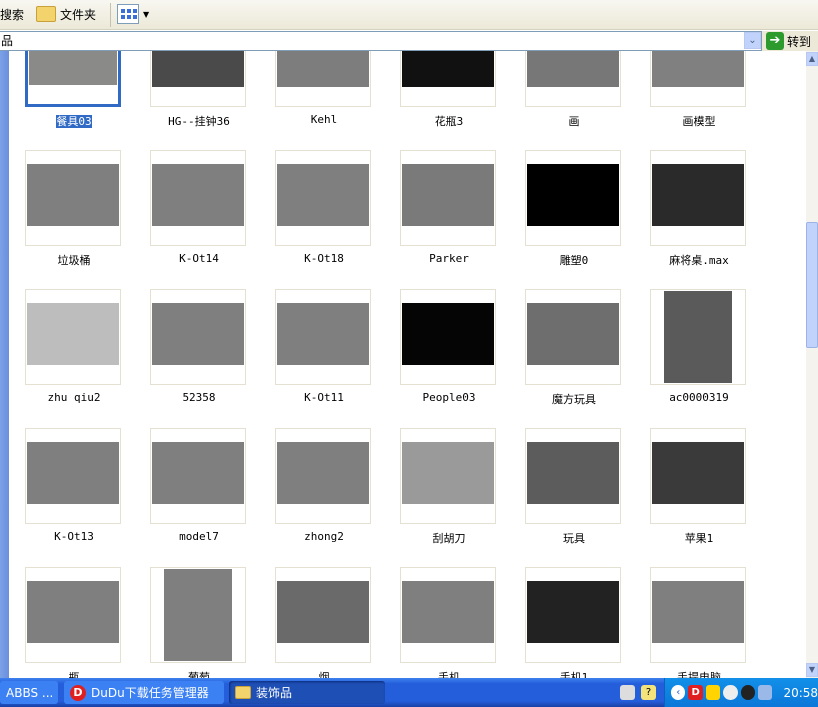 The image size is (818, 707). I want to click on thumbnail-label: 手机, so click(449, 674).